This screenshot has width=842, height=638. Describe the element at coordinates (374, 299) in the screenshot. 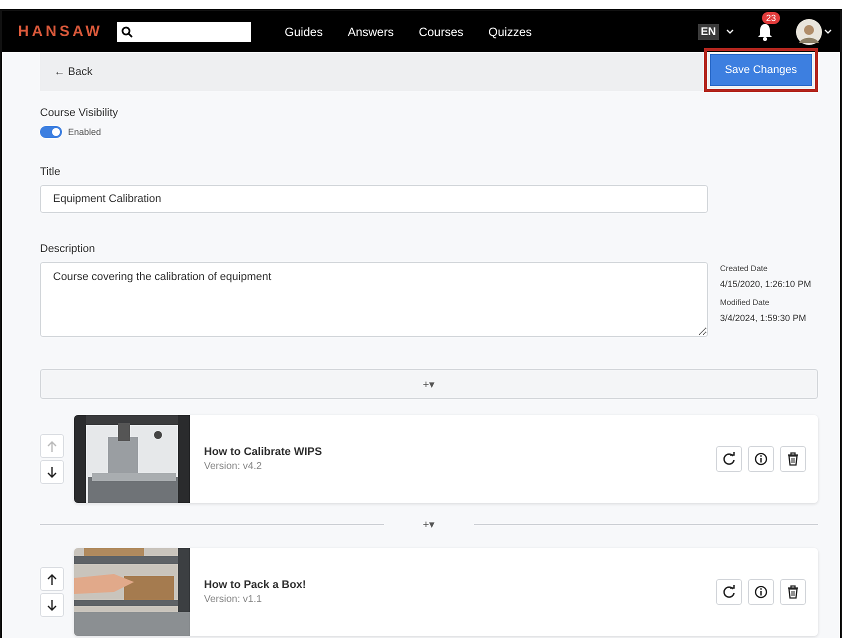

I see `description-field: Course covering the calibration of equipment` at that location.